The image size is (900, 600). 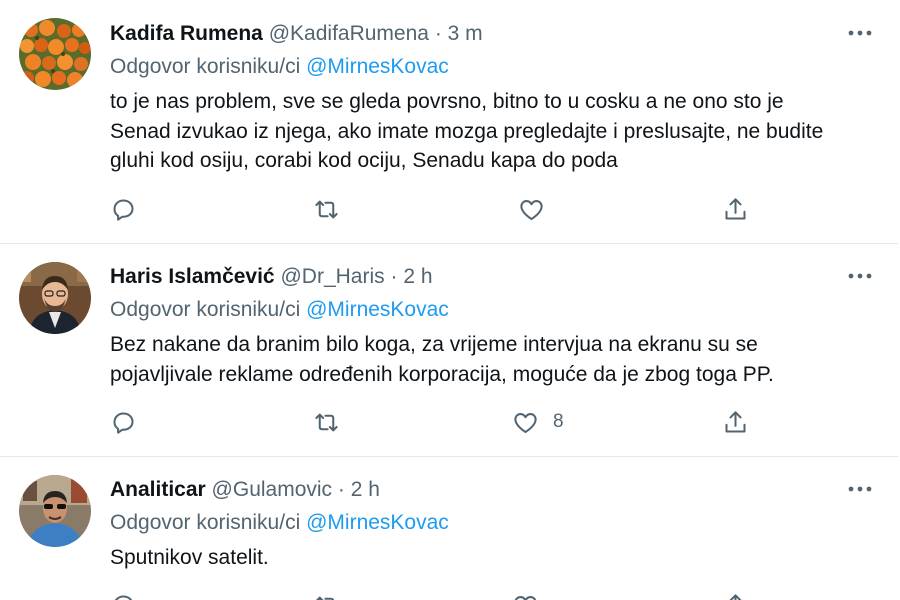 I want to click on user-handle: @KadifaRumena, so click(x=349, y=33).